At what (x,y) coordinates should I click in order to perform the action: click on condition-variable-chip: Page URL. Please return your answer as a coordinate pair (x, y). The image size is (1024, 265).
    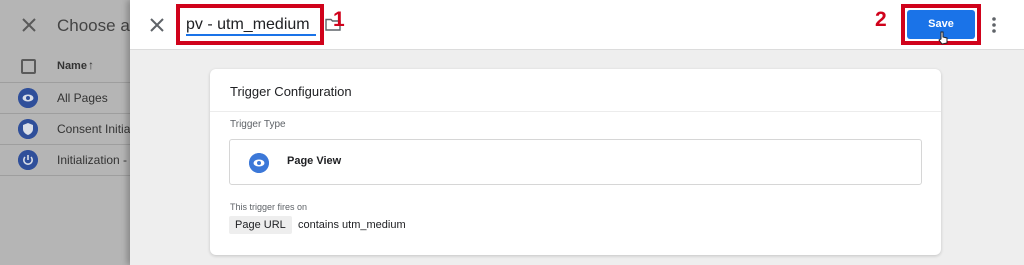
    Looking at the image, I should click on (260, 225).